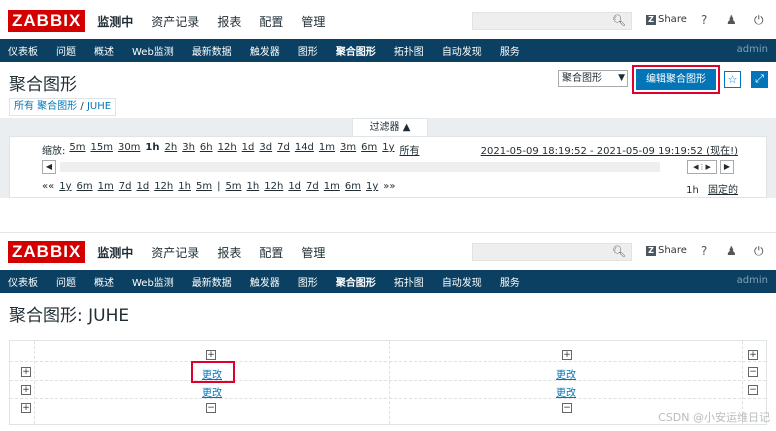 This screenshot has width=776, height=431. Describe the element at coordinates (704, 251) in the screenshot. I see `help-icon: ?` at that location.